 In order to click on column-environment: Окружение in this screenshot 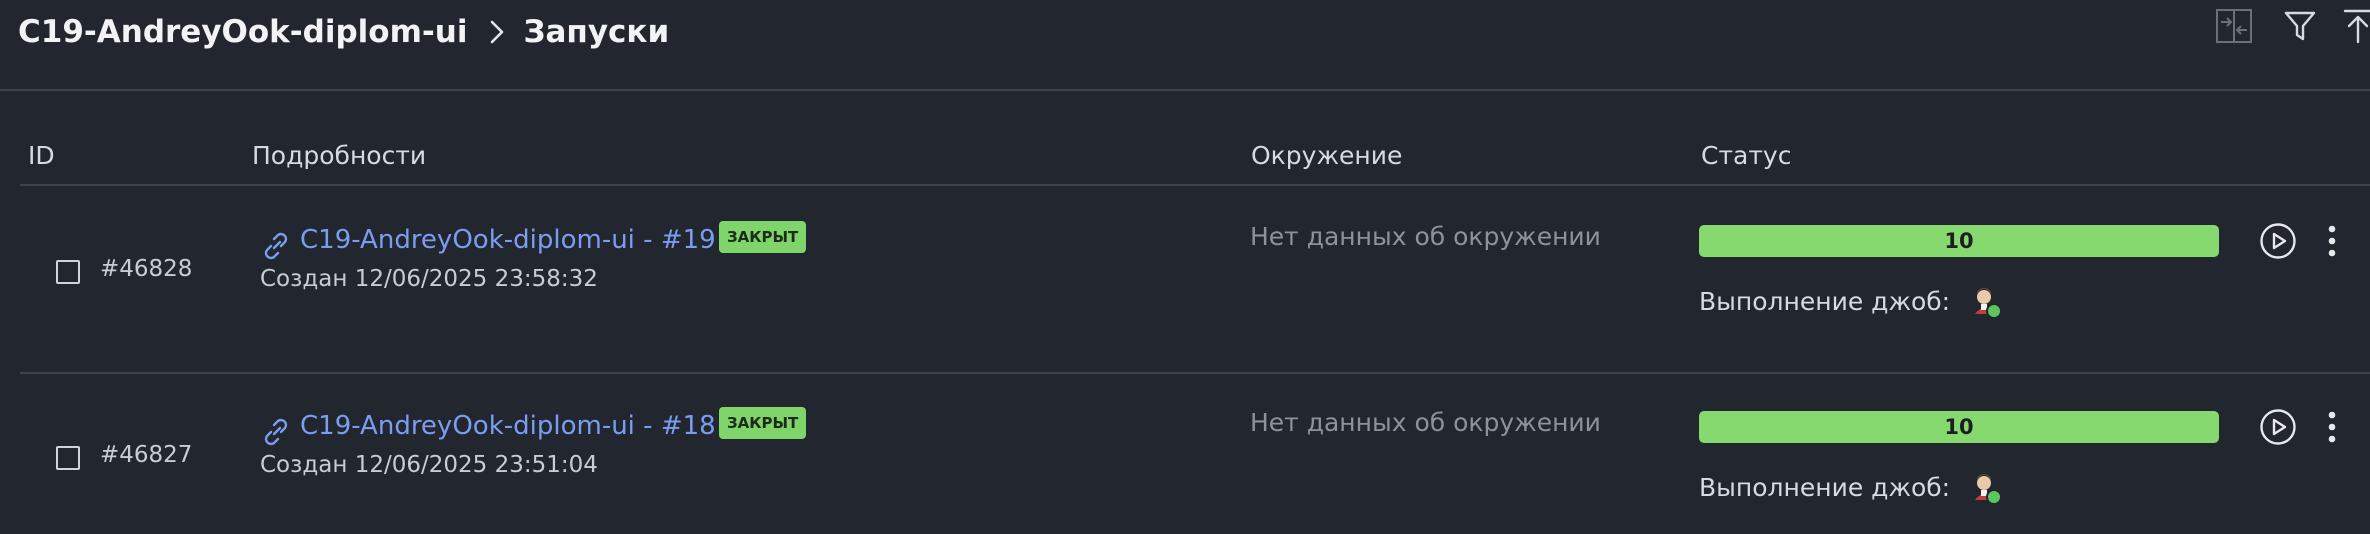, I will do `click(1326, 155)`.